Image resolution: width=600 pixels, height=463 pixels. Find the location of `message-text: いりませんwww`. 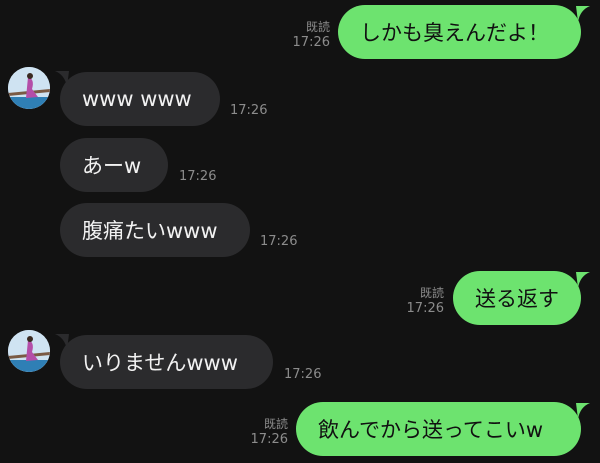

message-text: いりませんwww is located at coordinates (160, 363).